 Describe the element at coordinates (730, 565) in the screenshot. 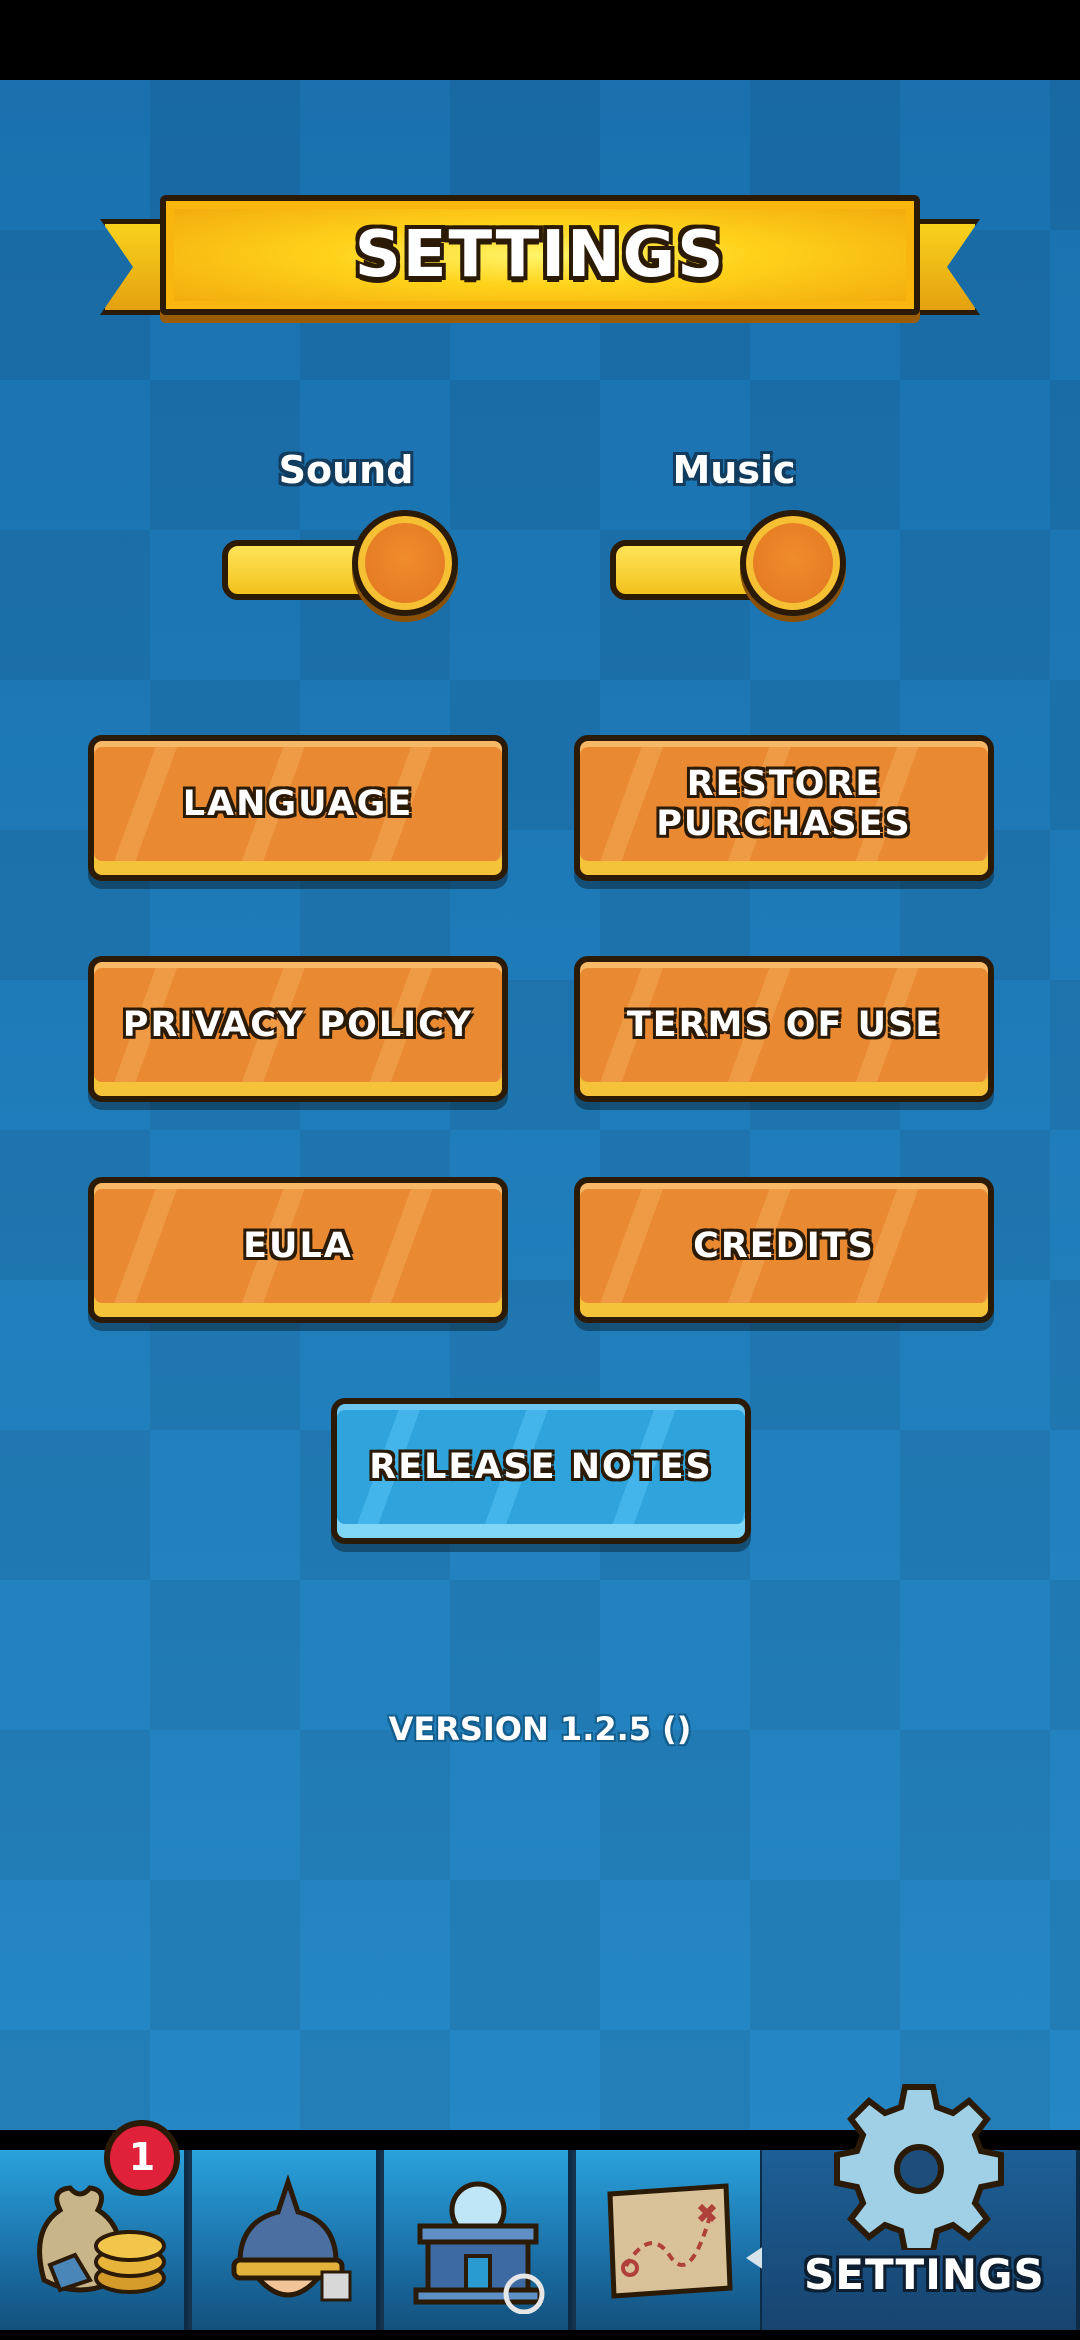

I see `music-toggle` at that location.